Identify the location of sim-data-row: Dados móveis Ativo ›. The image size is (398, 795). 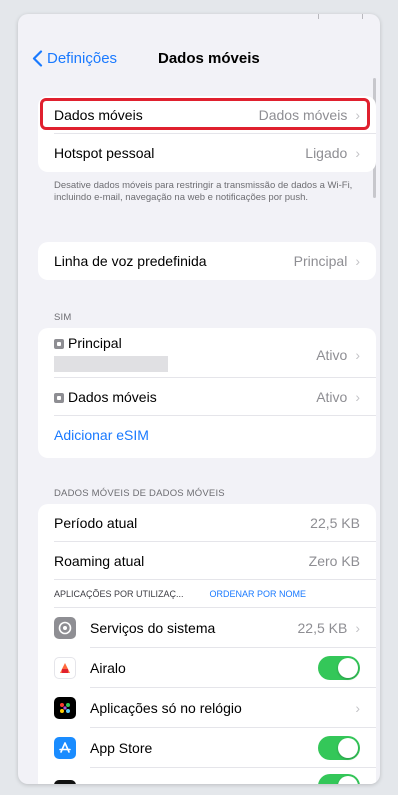
(207, 397).